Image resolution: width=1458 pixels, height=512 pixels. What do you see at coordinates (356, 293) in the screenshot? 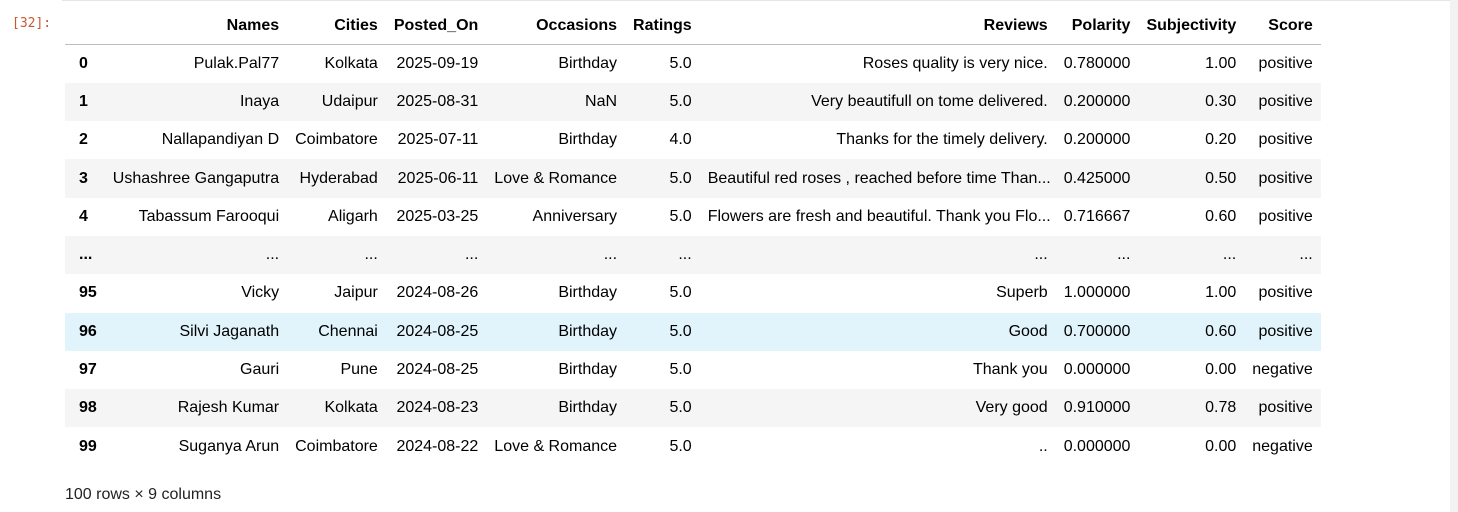
I see `cell-cities: Jaipur` at bounding box center [356, 293].